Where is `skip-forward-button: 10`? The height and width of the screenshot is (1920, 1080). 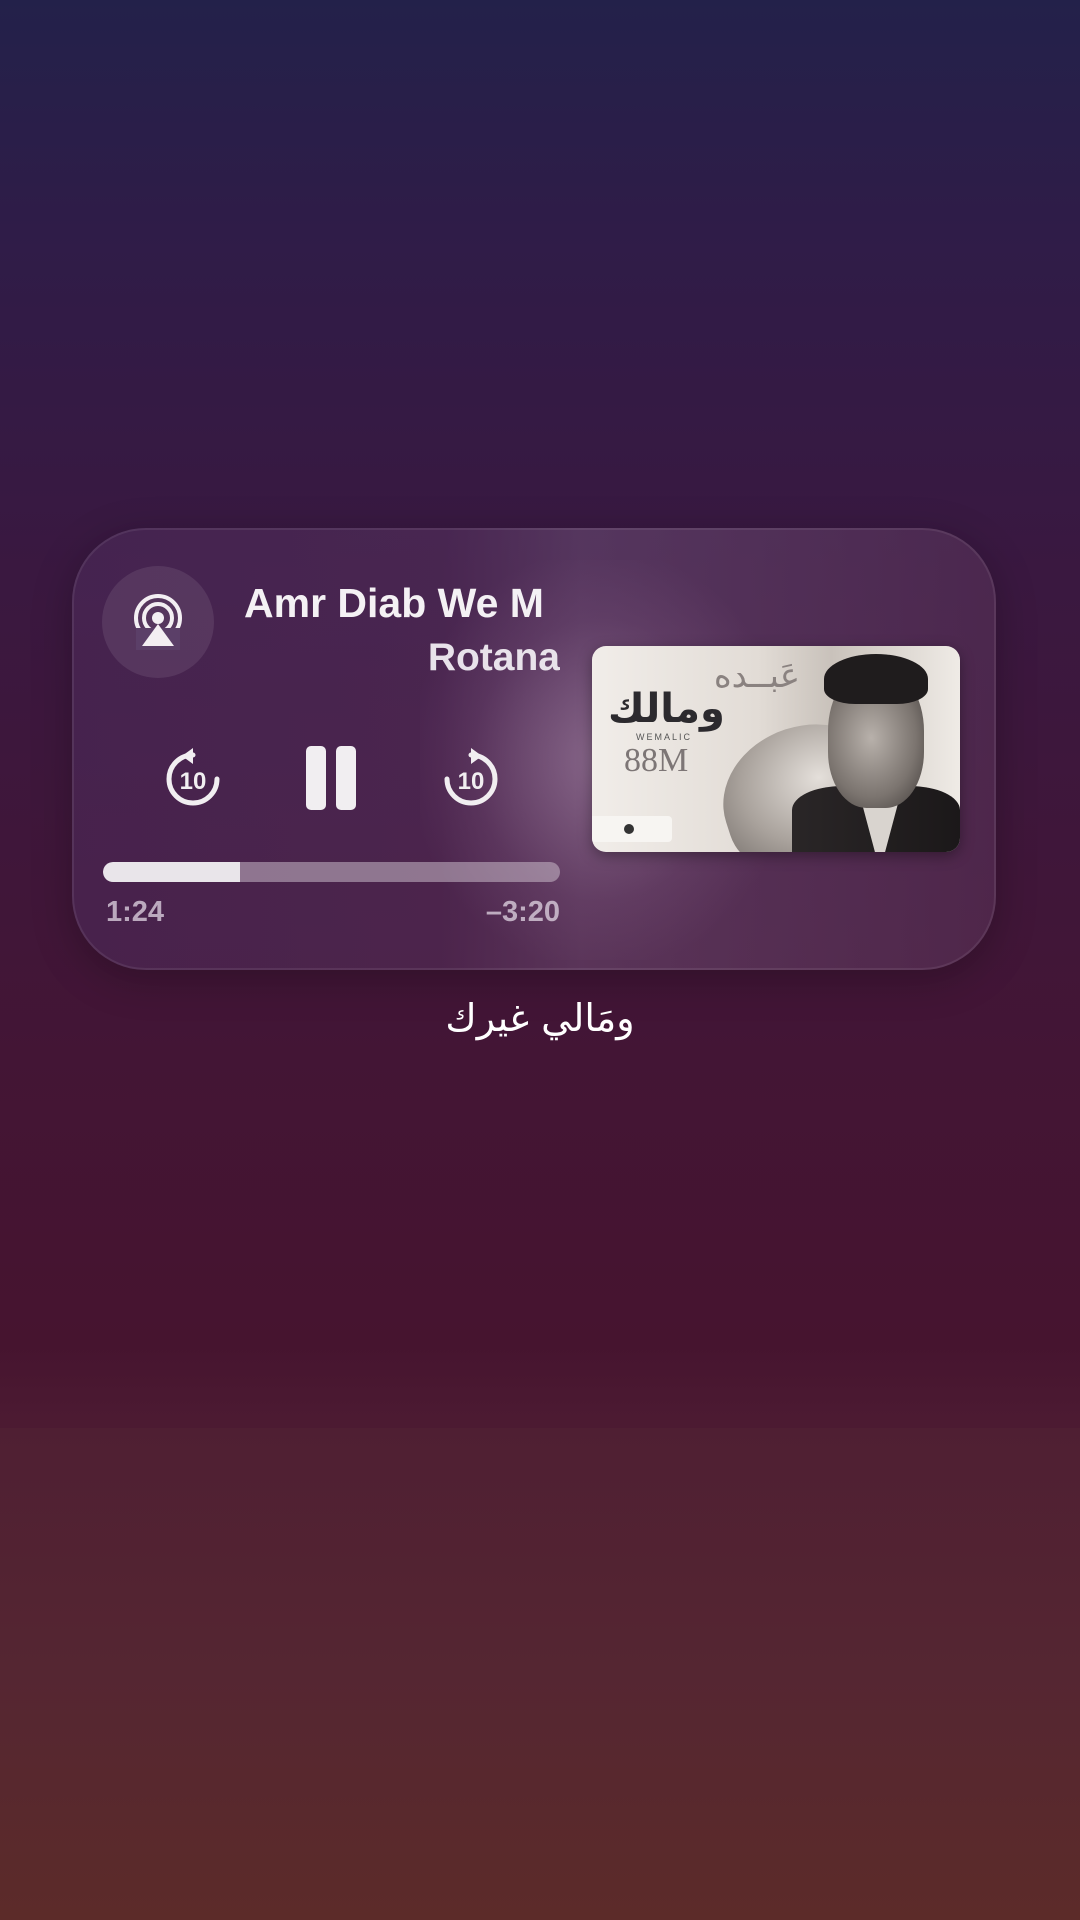
skip-forward-button: 10 is located at coordinates (471, 779).